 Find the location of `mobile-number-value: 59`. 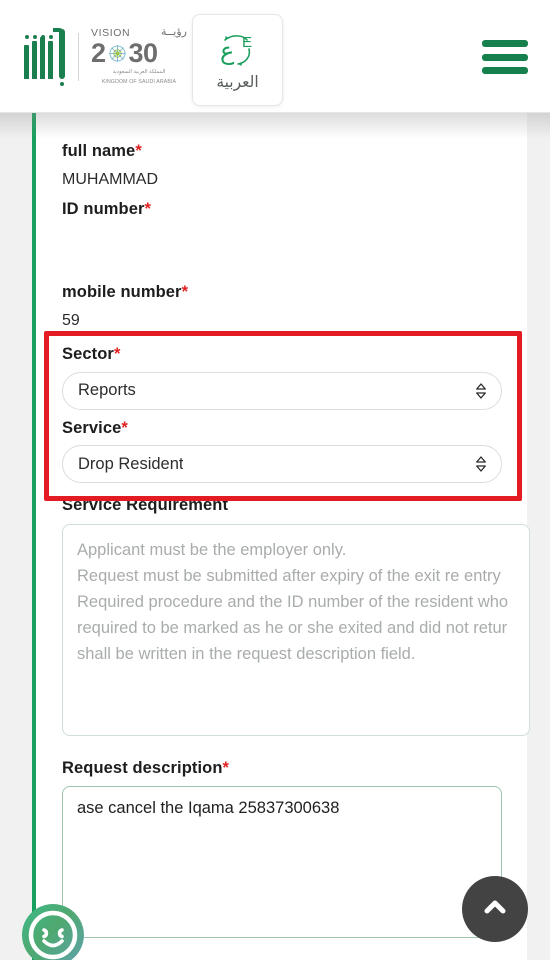

mobile-number-value: 59 is located at coordinates (73, 320).